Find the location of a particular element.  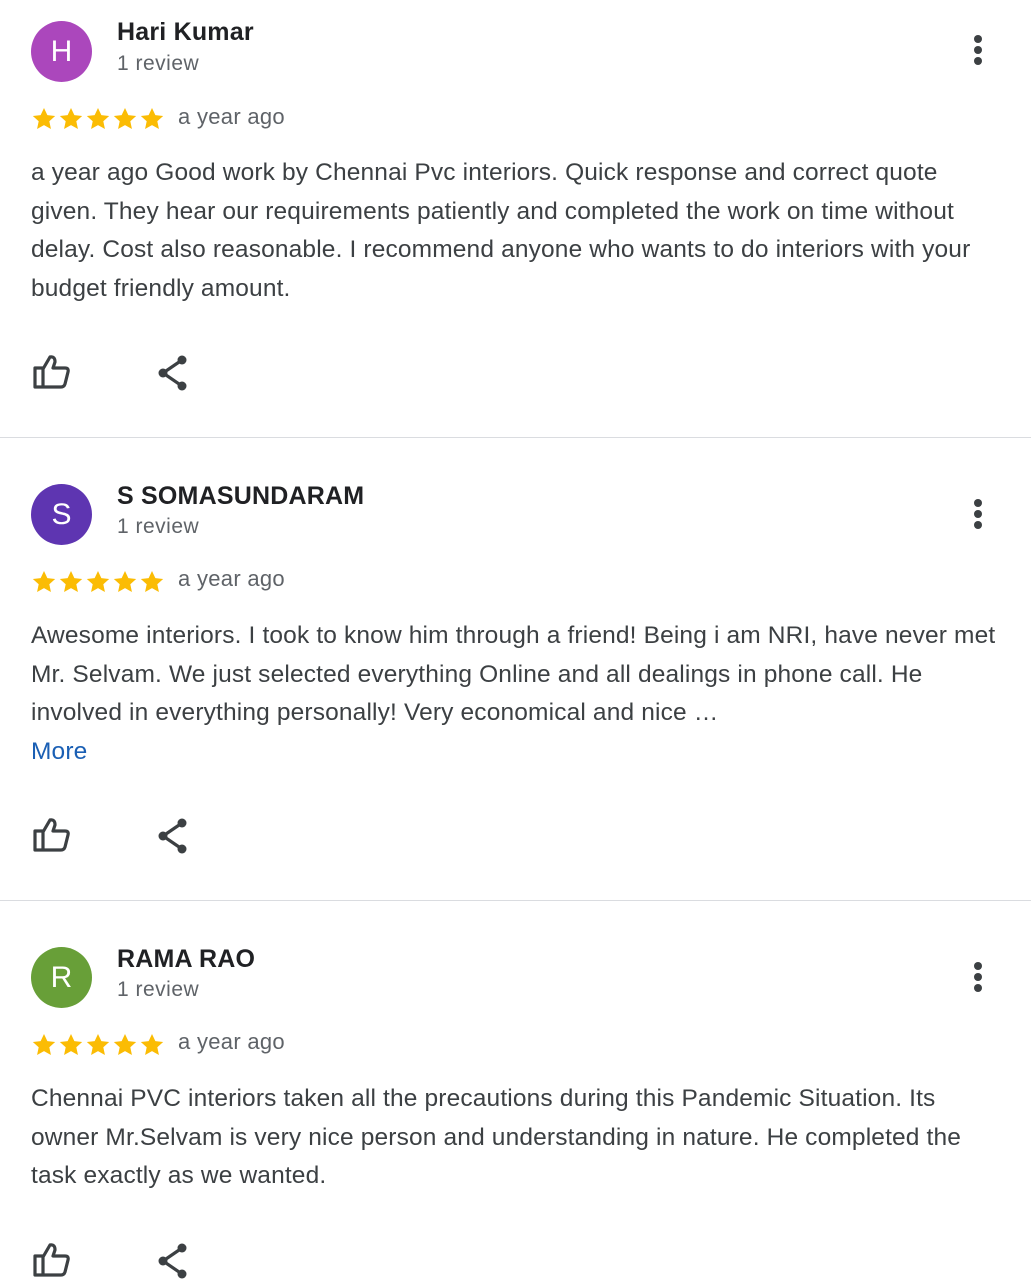

avatar: S is located at coordinates (61, 514).